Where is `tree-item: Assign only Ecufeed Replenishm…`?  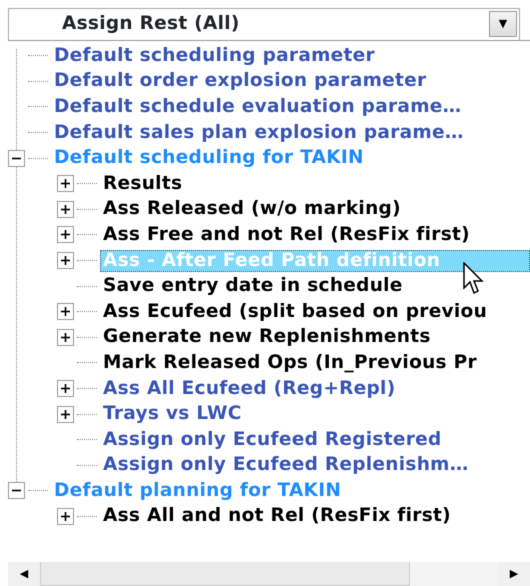
tree-item: Assign only Ecufeed Replenishm… is located at coordinates (286, 465).